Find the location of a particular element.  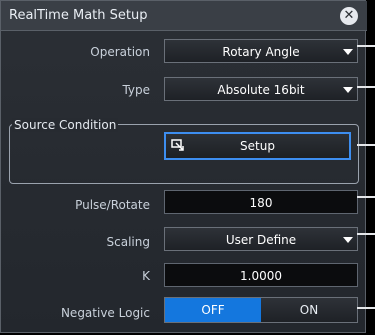

pulse-rotate-label: Pulse/Rotate is located at coordinates (112, 205).